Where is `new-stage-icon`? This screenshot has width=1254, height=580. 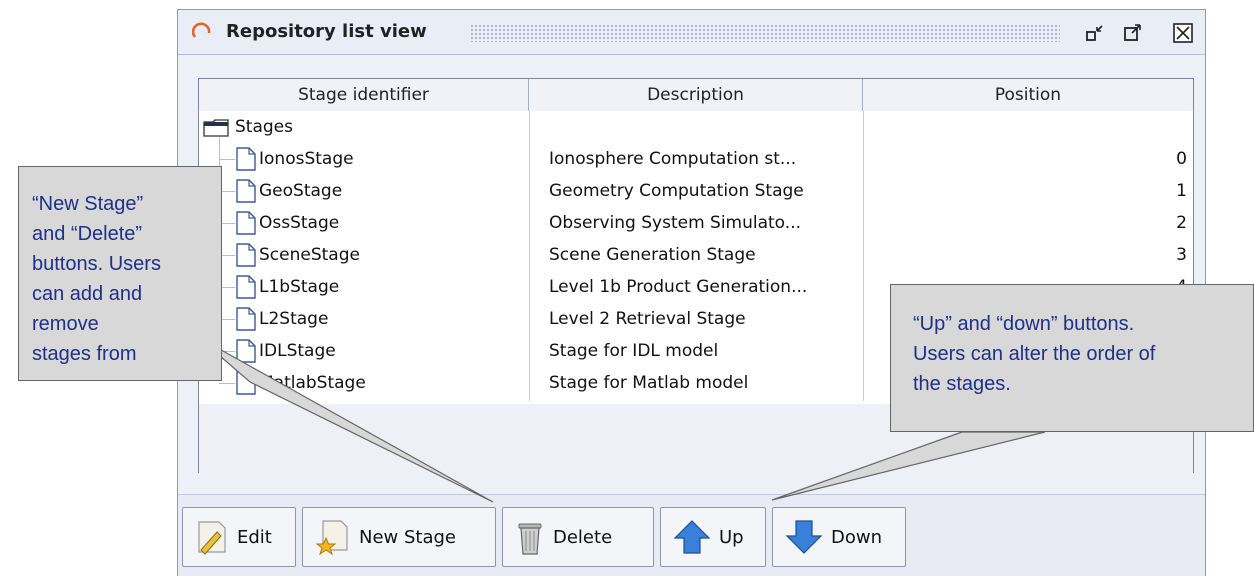
new-stage-icon is located at coordinates (331, 538).